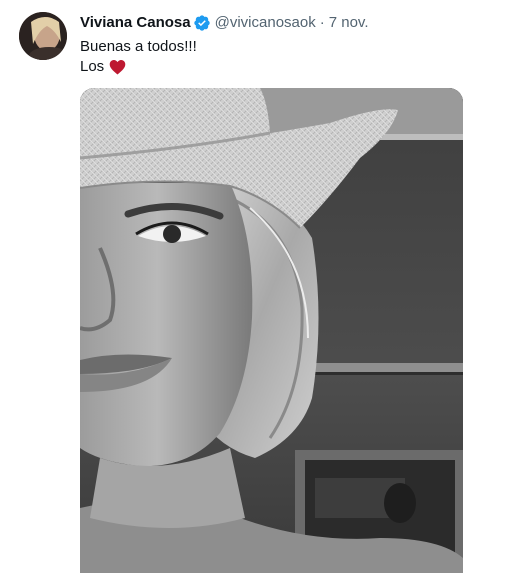 The height and width of the screenshot is (573, 526). Describe the element at coordinates (349, 23) in the screenshot. I see `tweet-timestamp: 7 nov.` at that location.